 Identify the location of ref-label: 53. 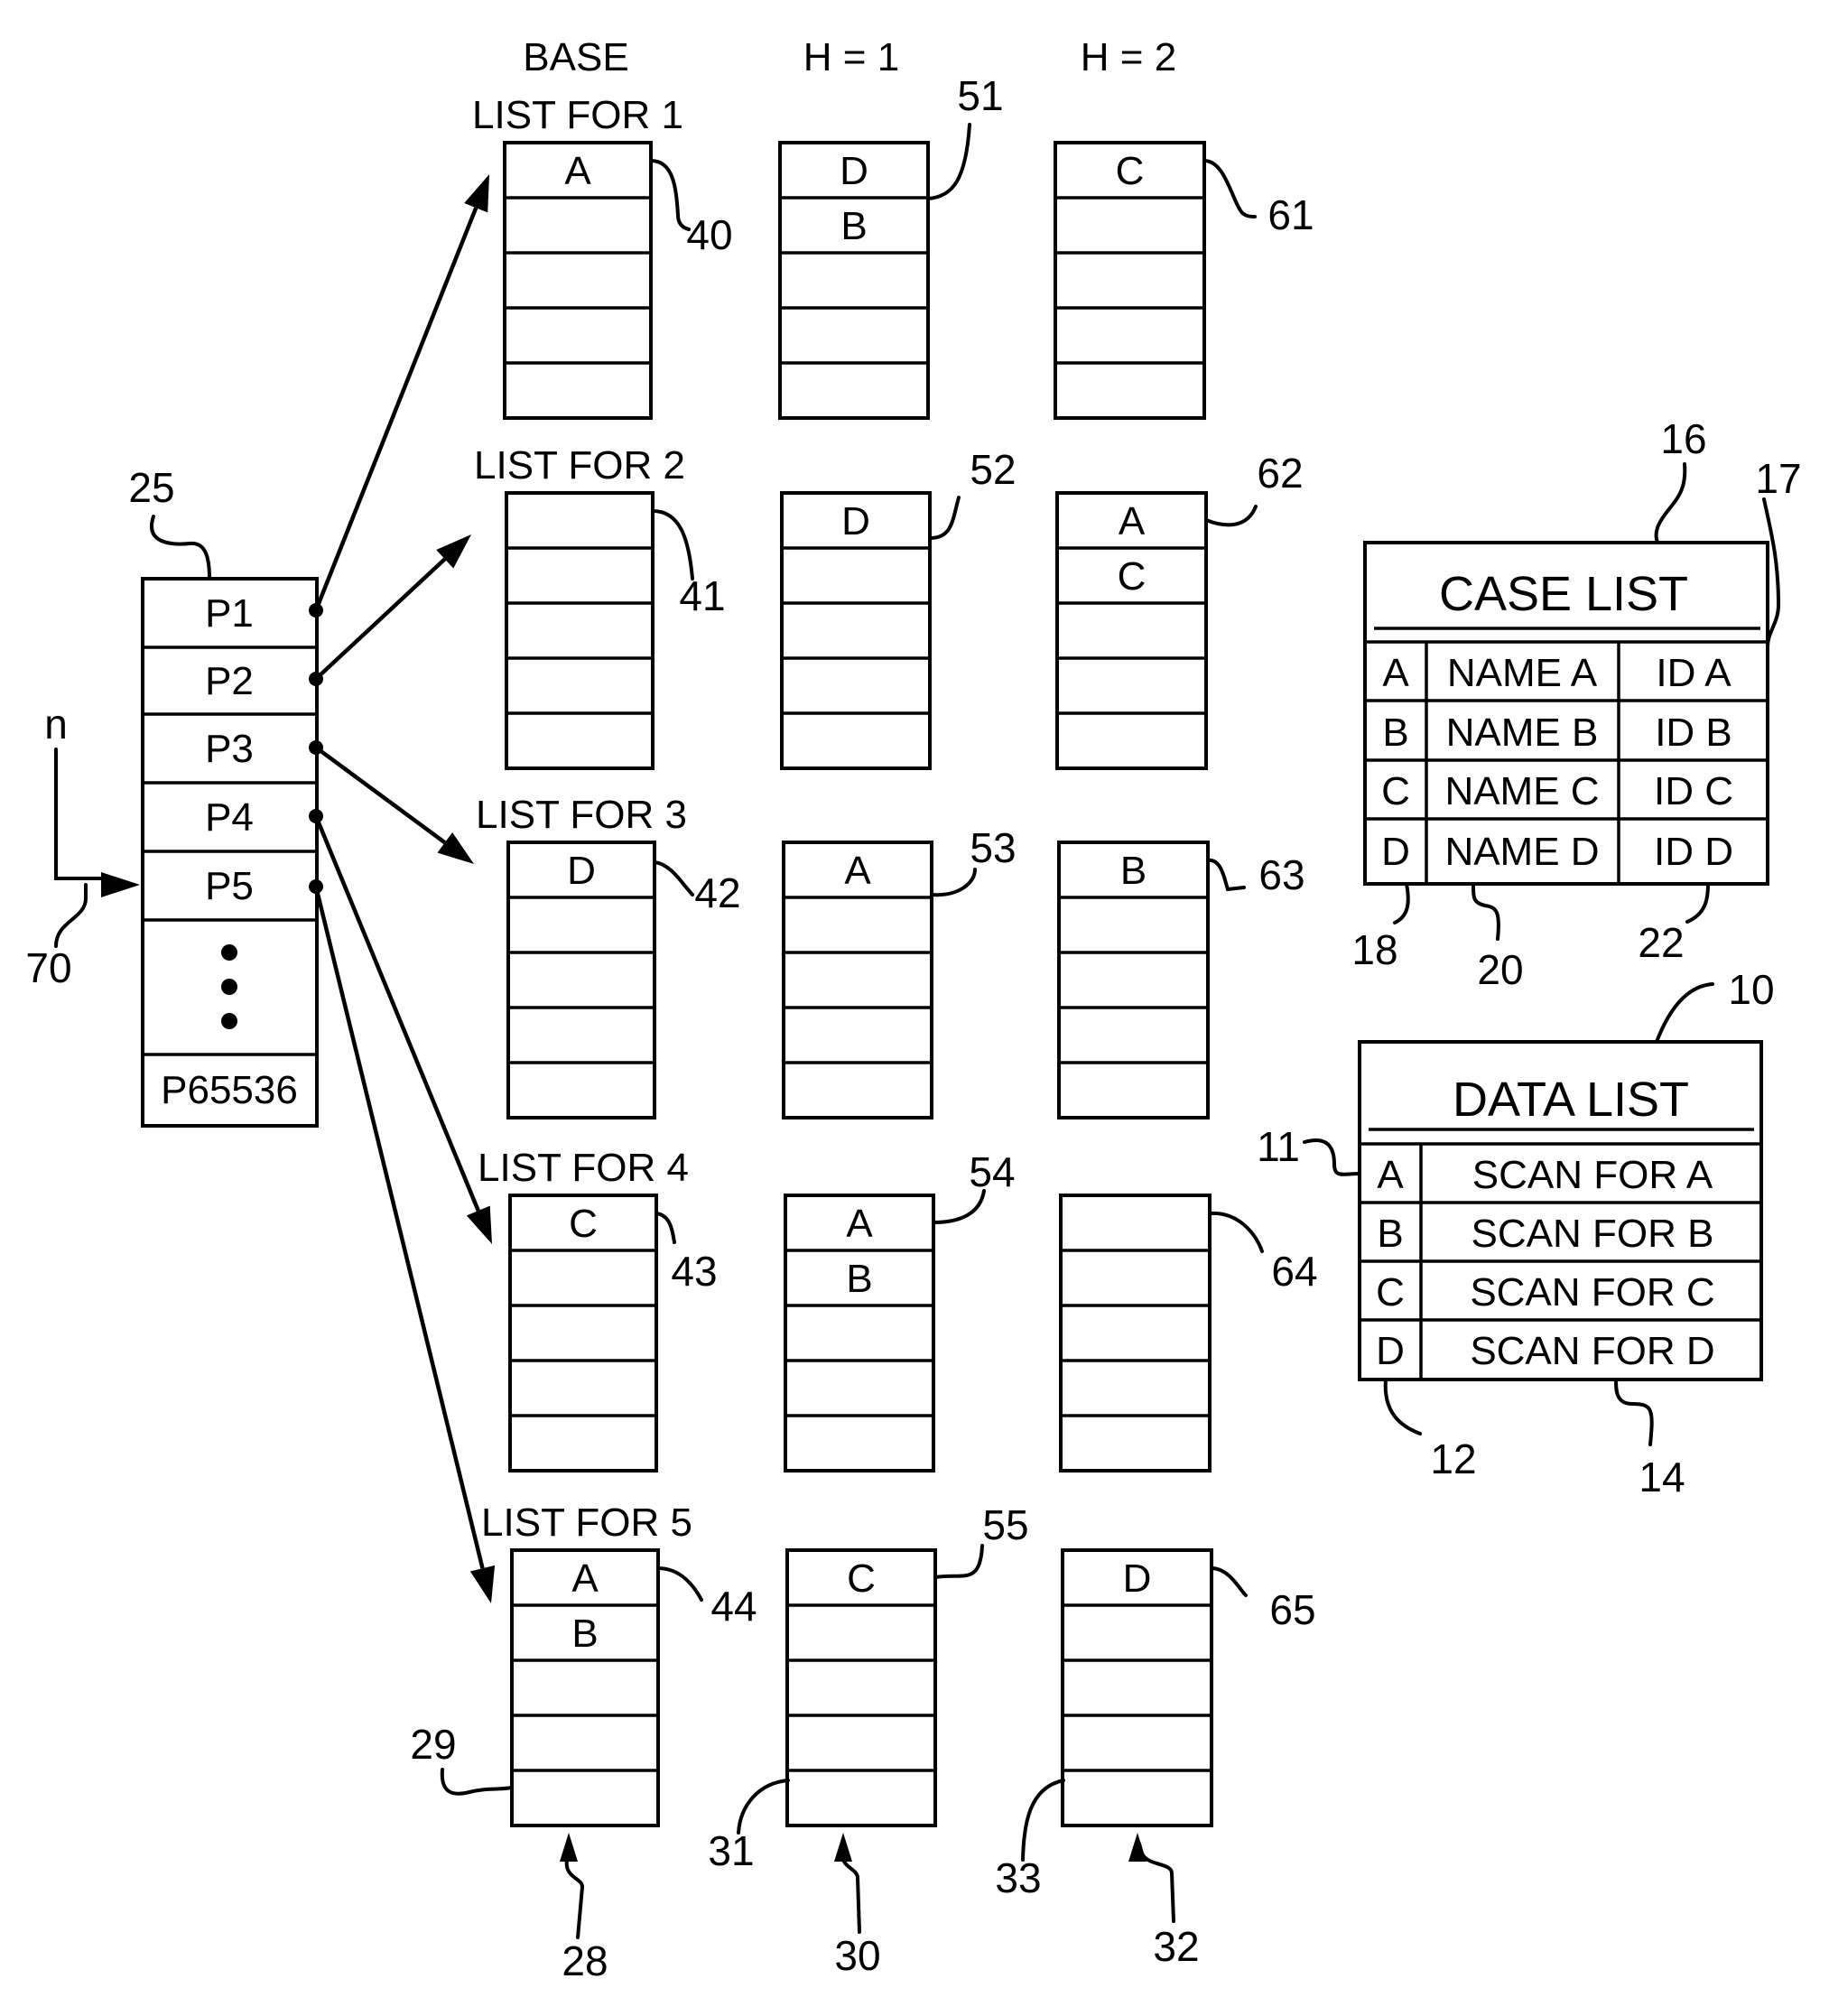
(993, 847).